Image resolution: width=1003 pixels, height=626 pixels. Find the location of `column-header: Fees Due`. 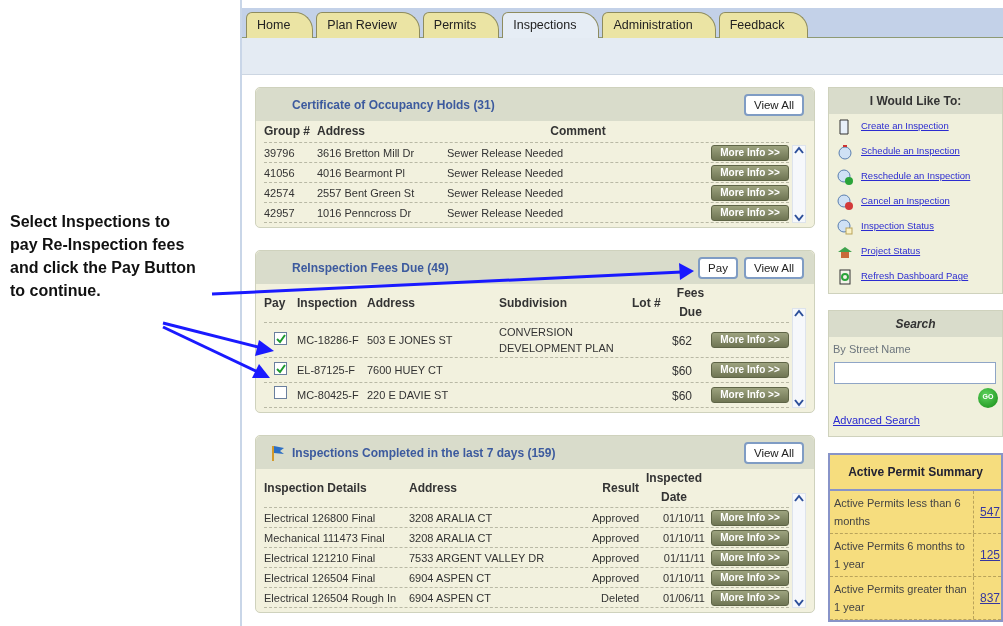

column-header: Fees Due is located at coordinates (690, 303).